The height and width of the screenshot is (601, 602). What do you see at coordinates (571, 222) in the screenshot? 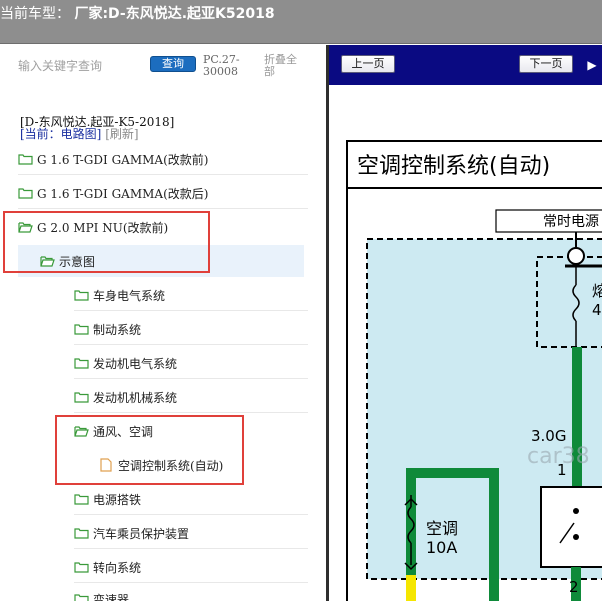
I see `always-power-label: 常时电源` at bounding box center [571, 222].